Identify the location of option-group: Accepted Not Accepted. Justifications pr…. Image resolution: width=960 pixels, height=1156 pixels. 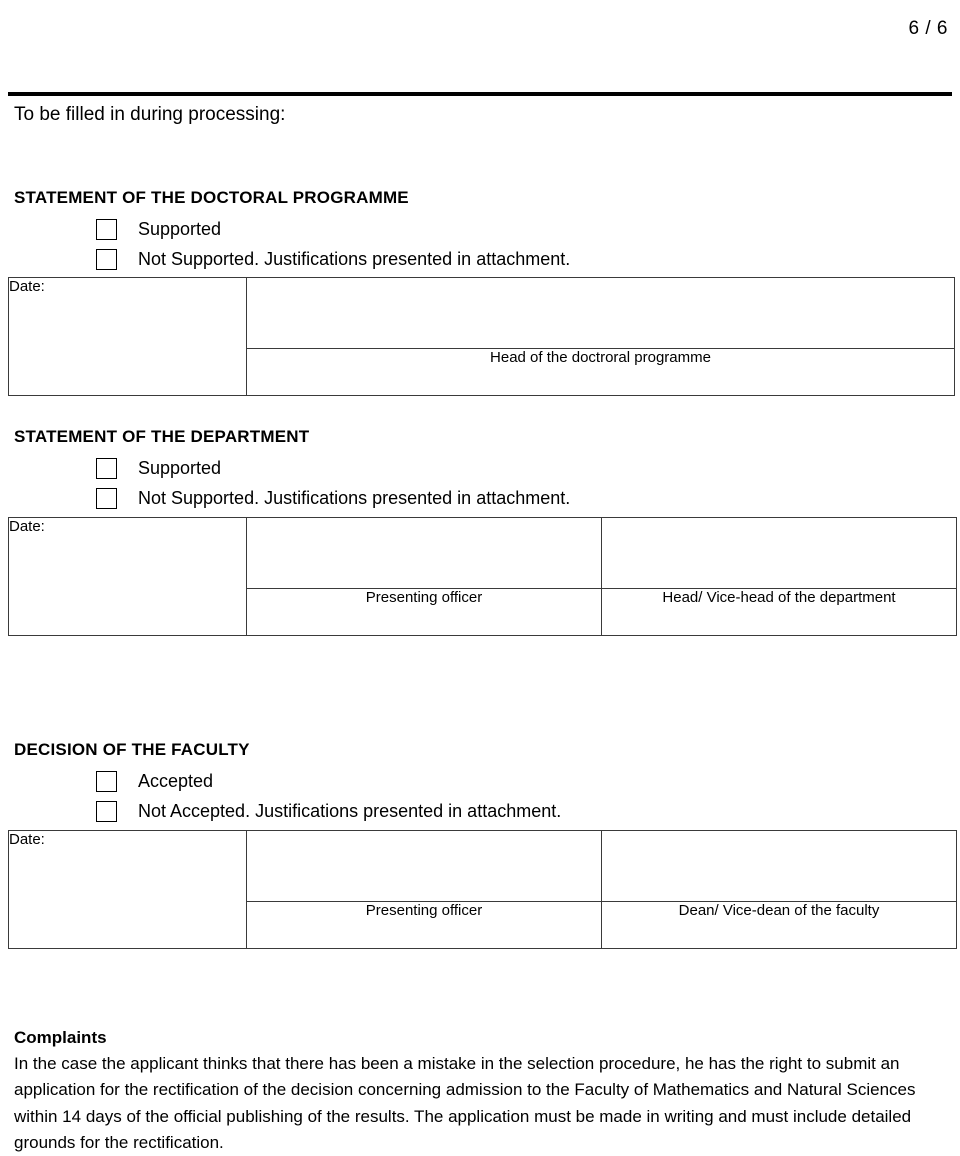
(328, 796).